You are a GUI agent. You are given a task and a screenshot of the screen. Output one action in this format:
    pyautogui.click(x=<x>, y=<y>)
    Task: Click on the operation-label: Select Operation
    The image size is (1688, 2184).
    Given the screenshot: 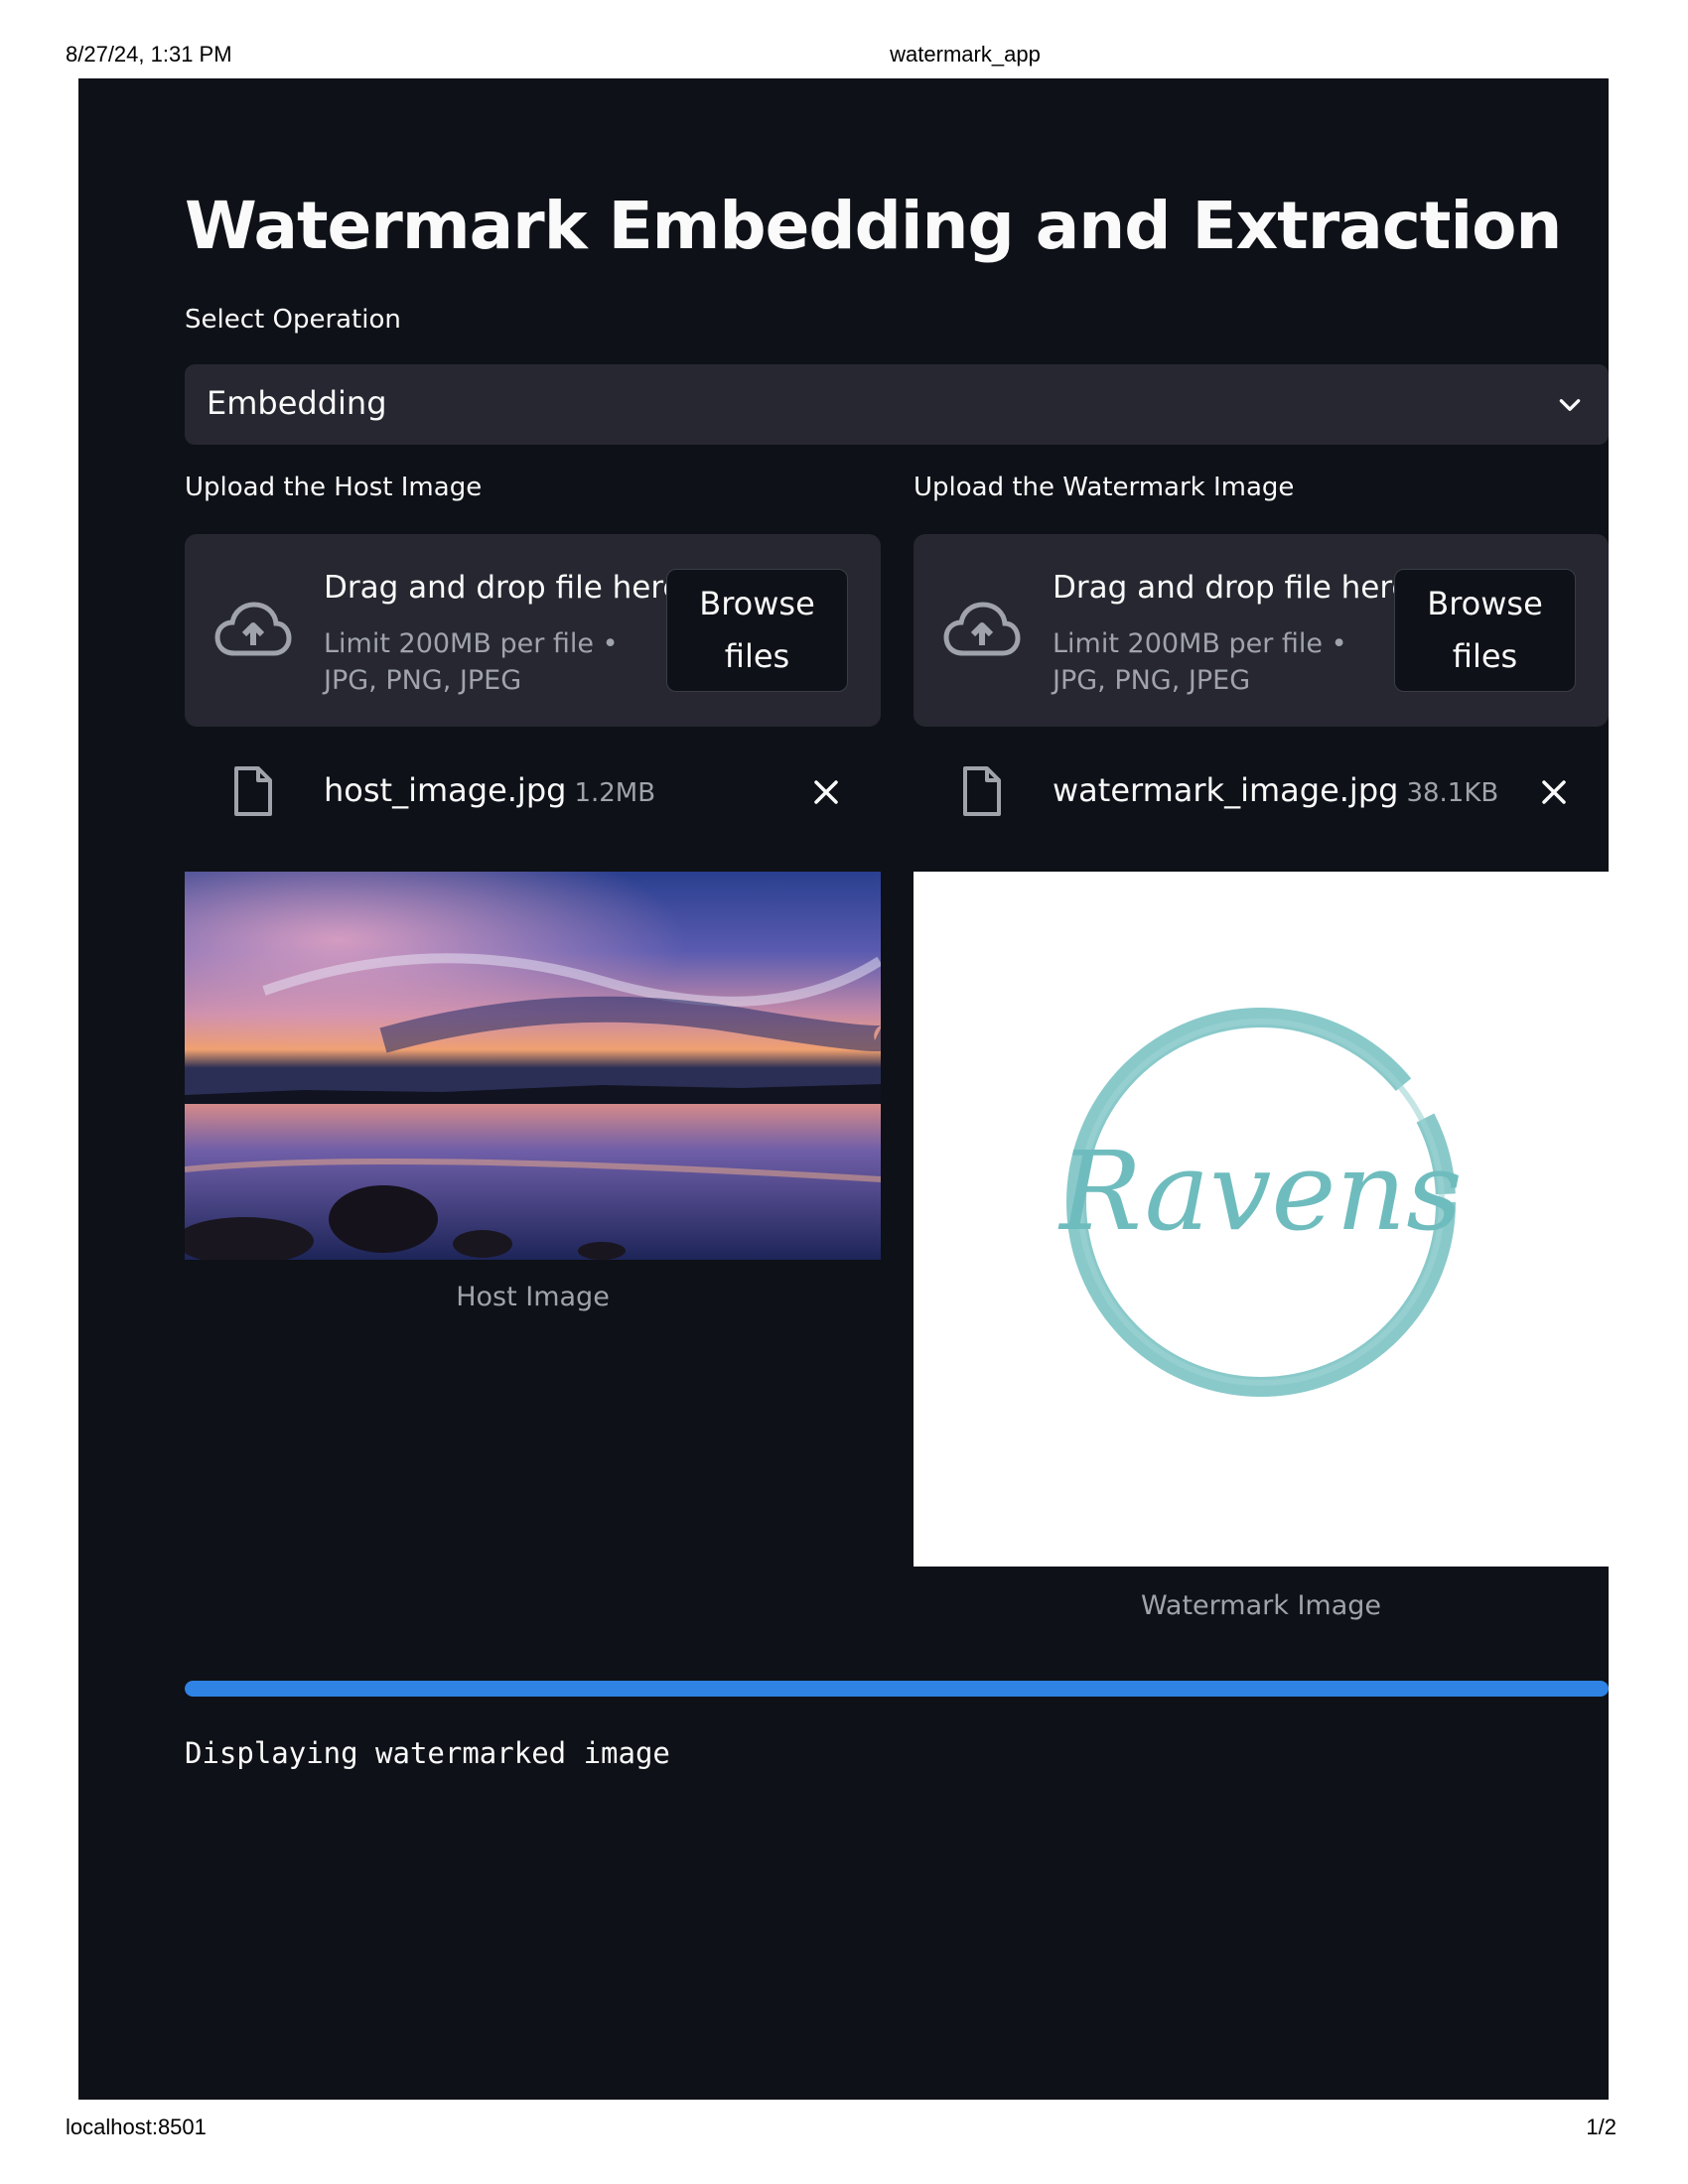 What is the action you would take?
    pyautogui.click(x=293, y=320)
    